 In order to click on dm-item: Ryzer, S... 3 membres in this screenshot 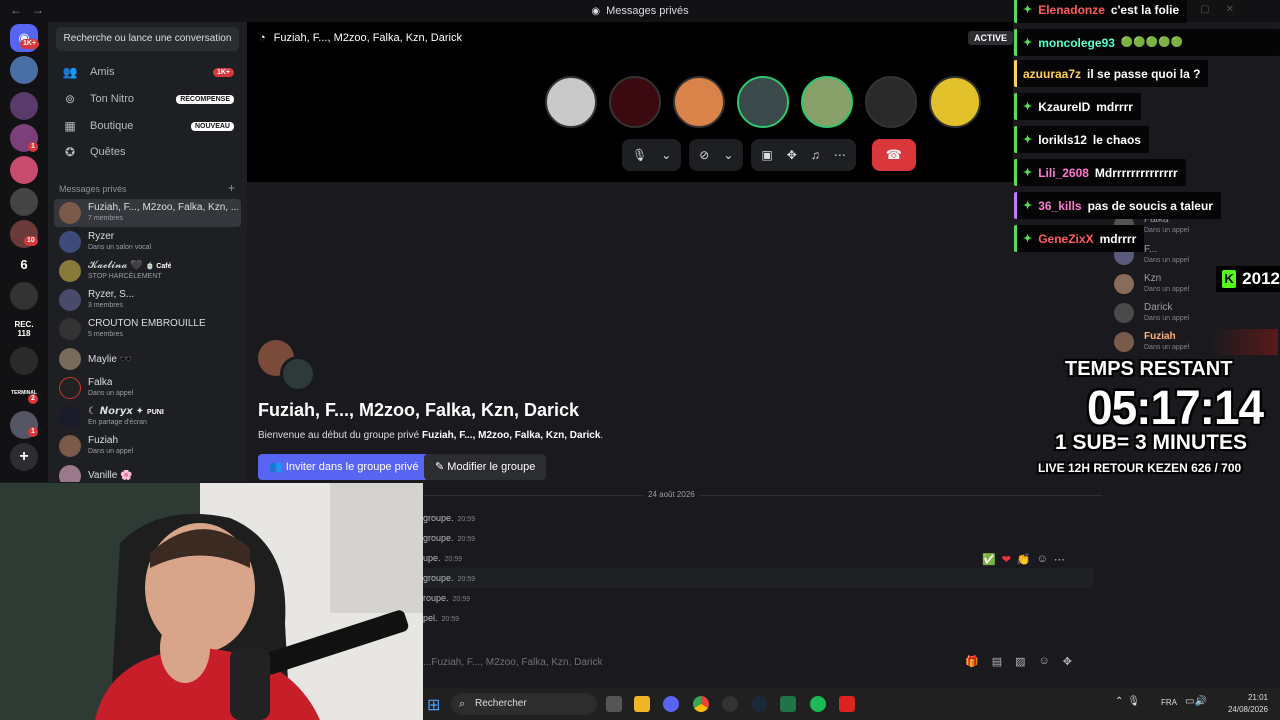, I will do `click(147, 300)`.